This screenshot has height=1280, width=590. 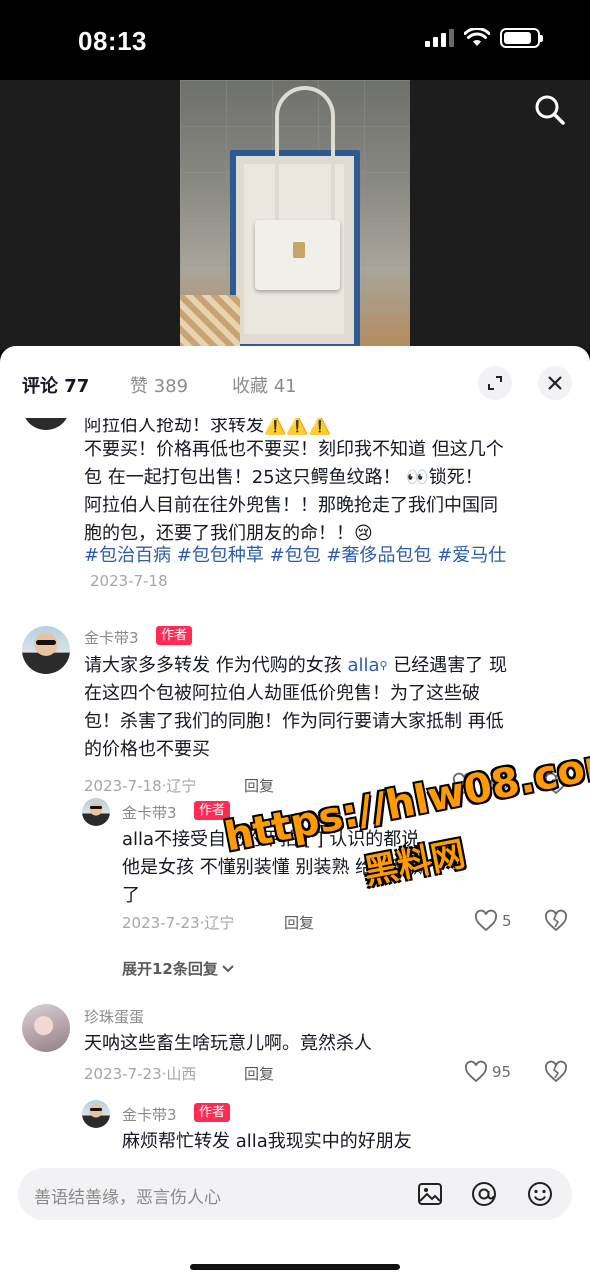 What do you see at coordinates (282, 693) in the screenshot?
I see `comment-text: 在这四个包被阿拉伯人劫匪低价兜售！为了这些破` at bounding box center [282, 693].